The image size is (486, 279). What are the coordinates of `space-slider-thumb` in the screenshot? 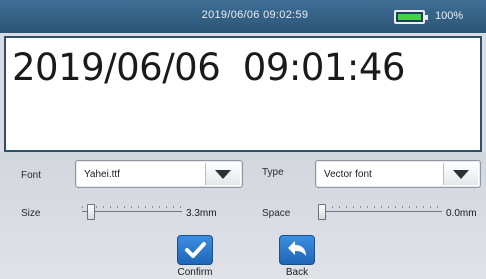 It's located at (322, 212).